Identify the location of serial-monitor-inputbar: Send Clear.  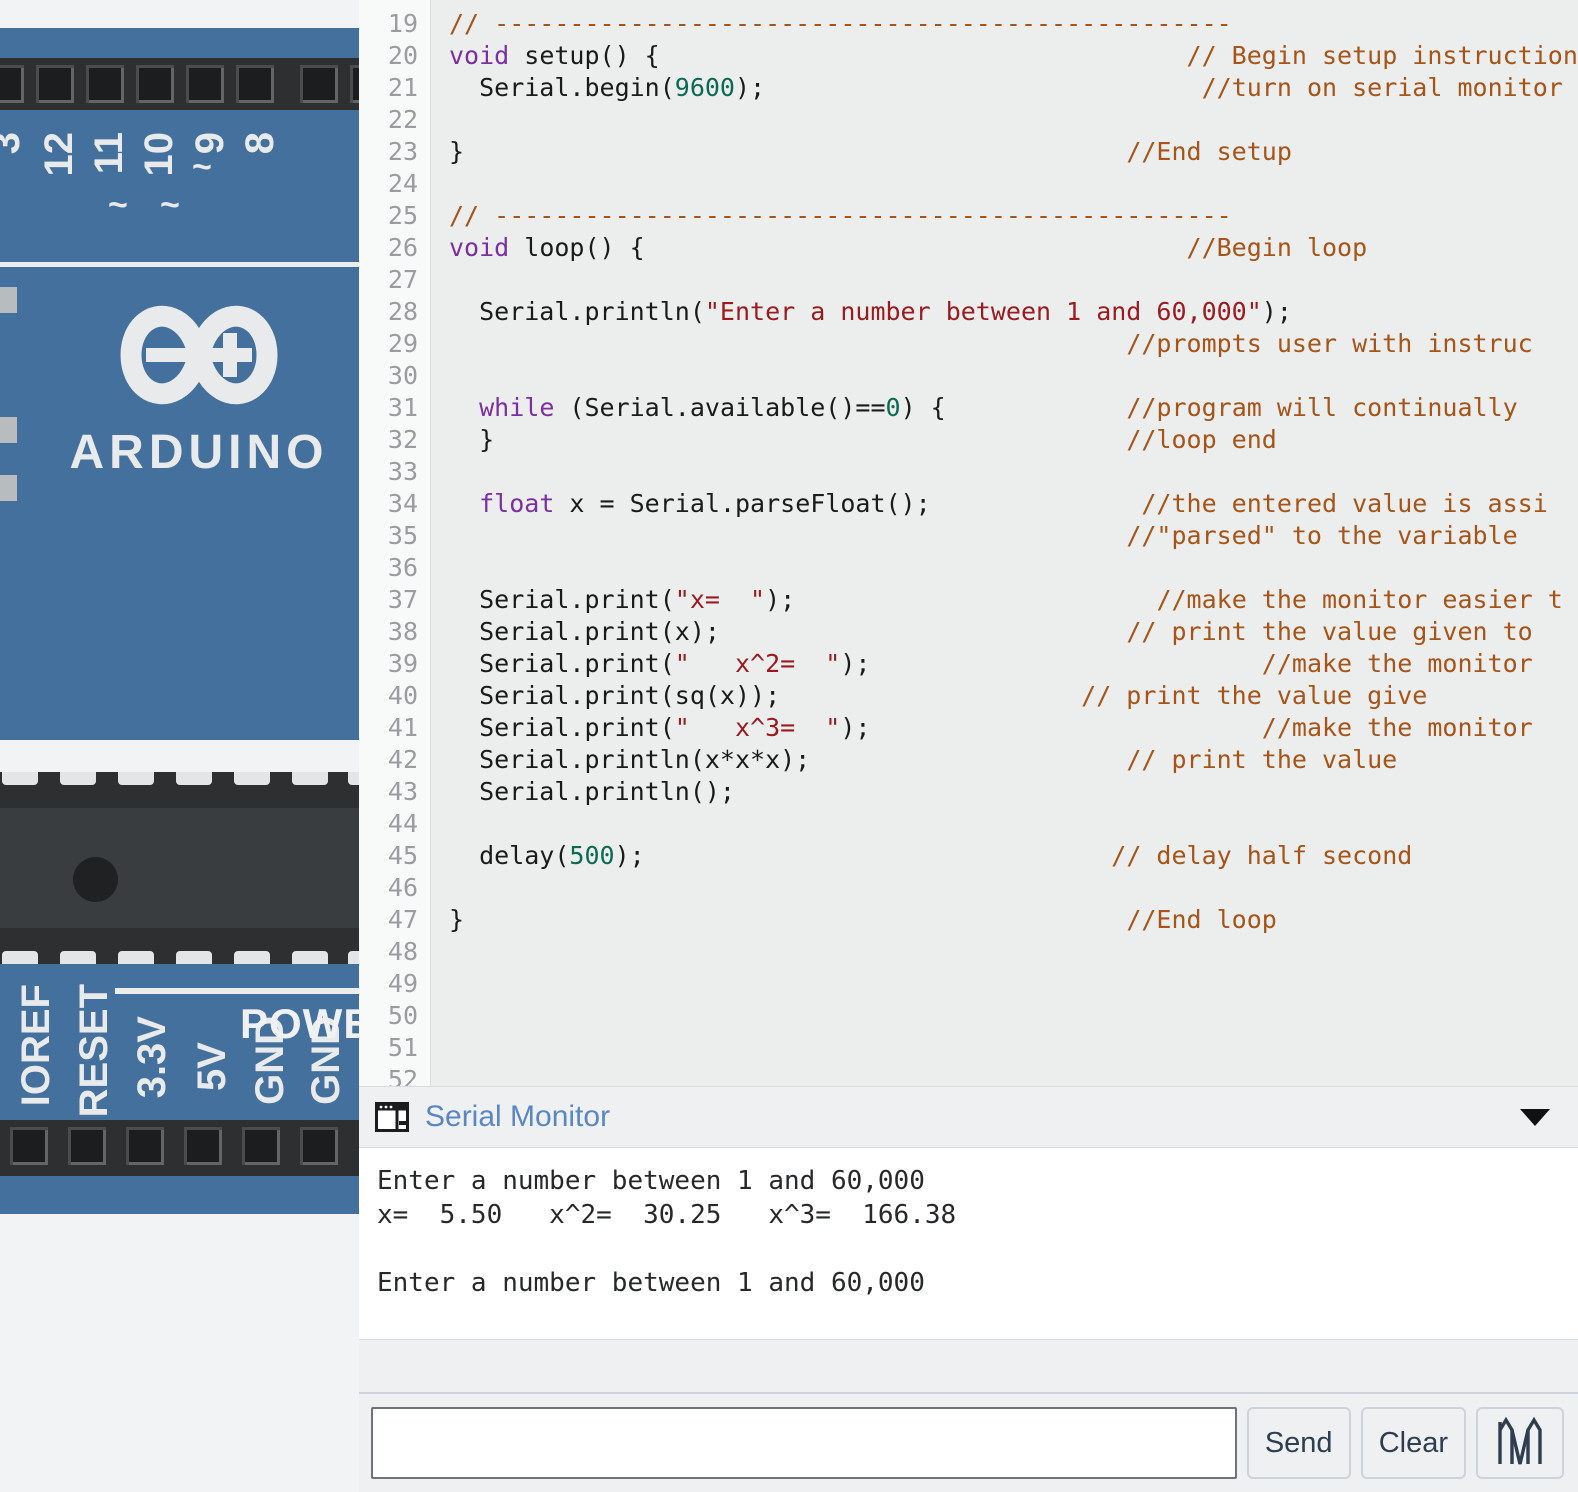
(968, 1442).